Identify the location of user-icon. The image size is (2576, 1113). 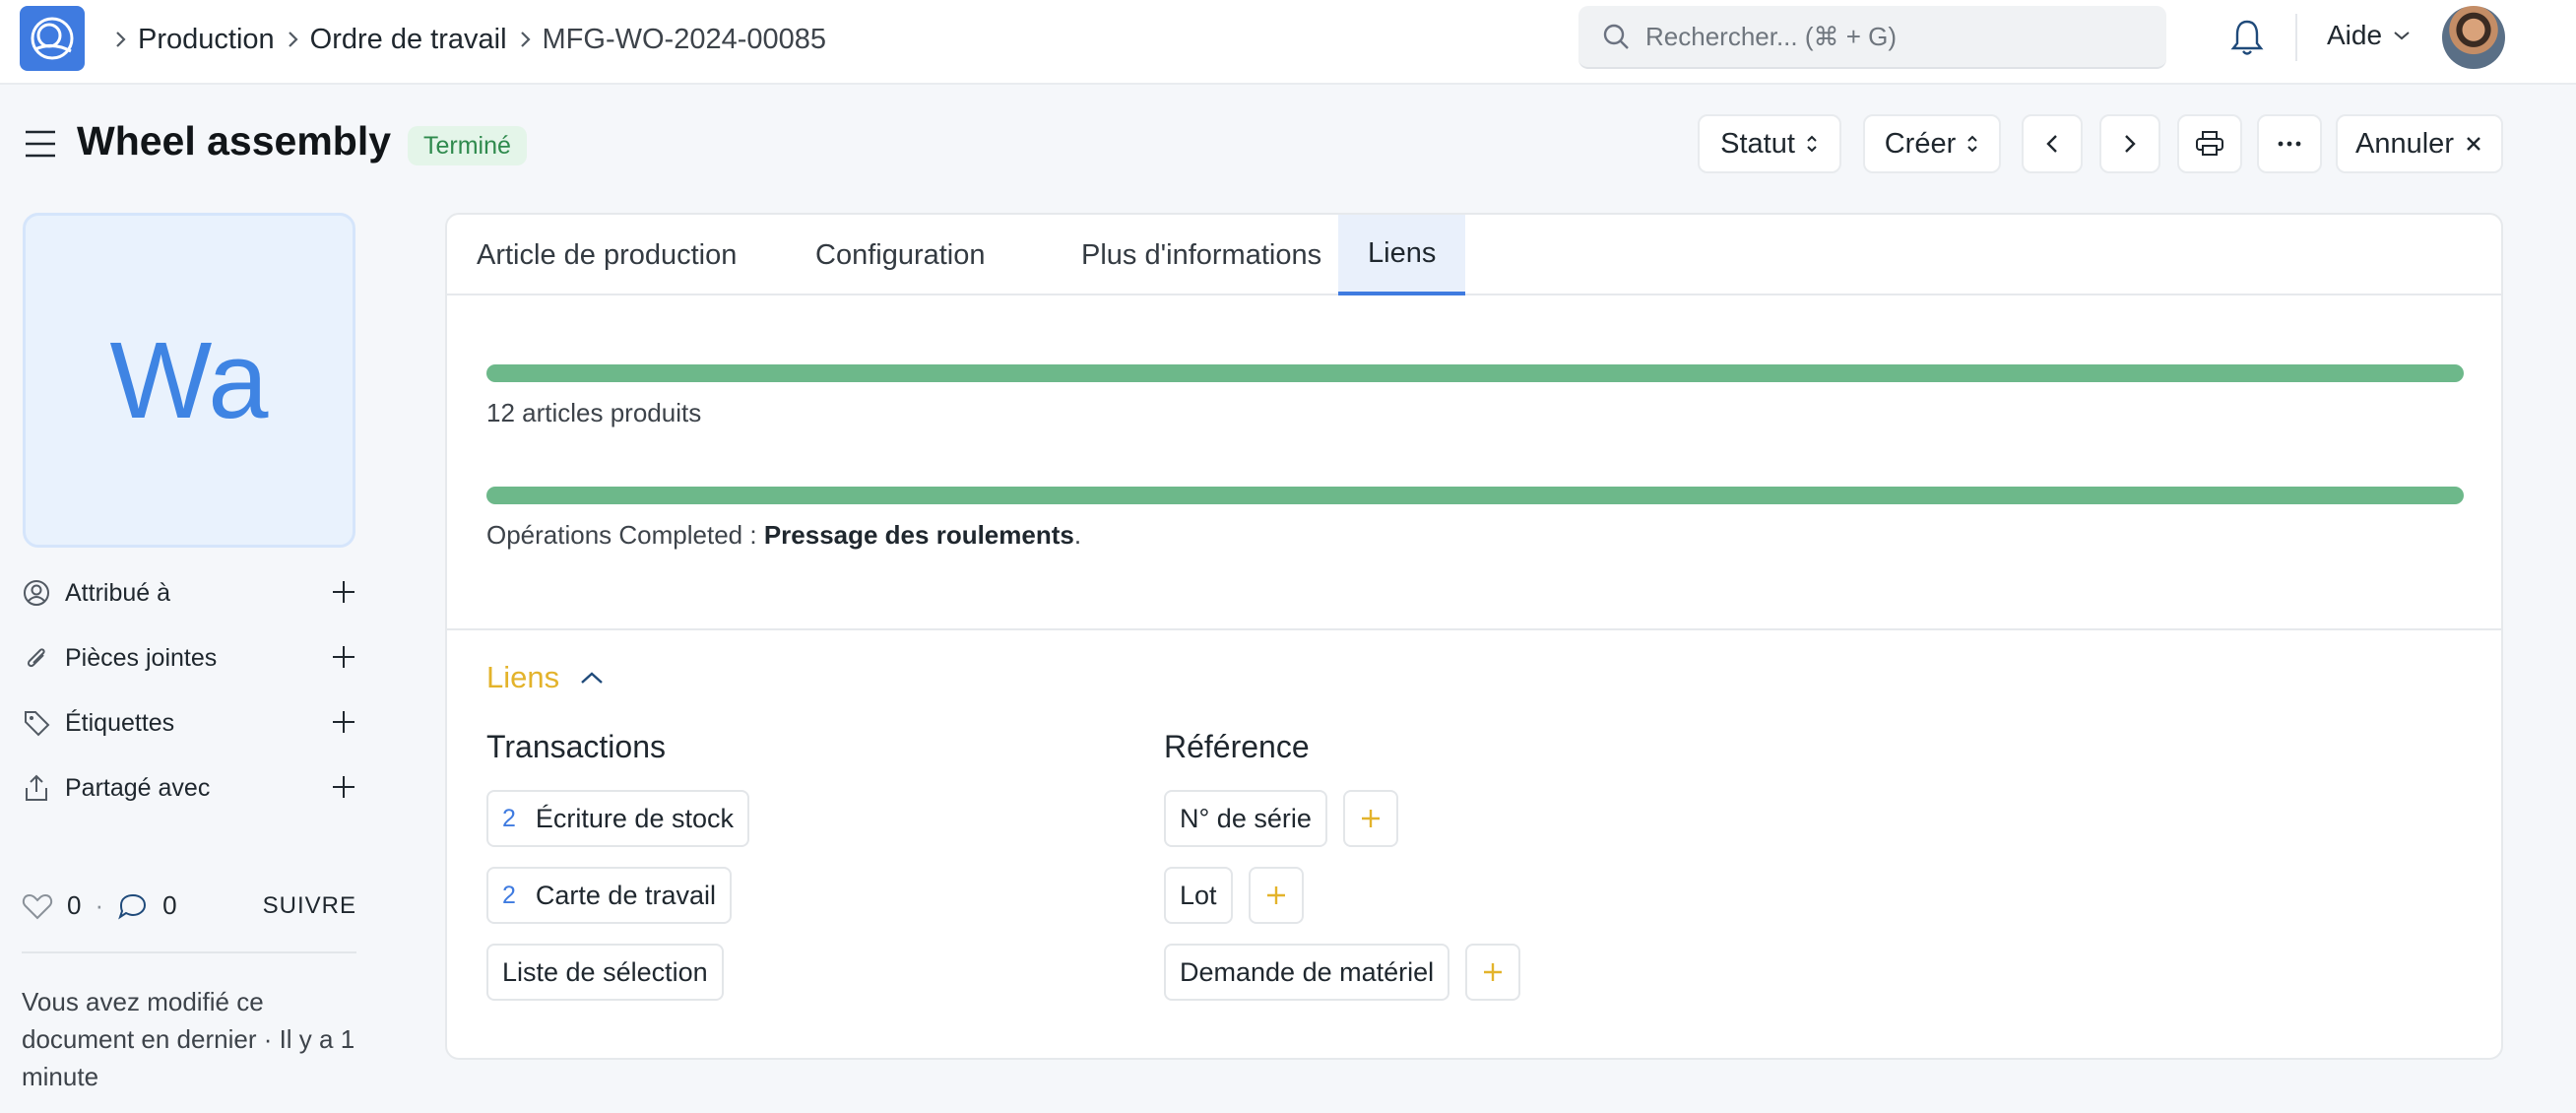
(36, 593).